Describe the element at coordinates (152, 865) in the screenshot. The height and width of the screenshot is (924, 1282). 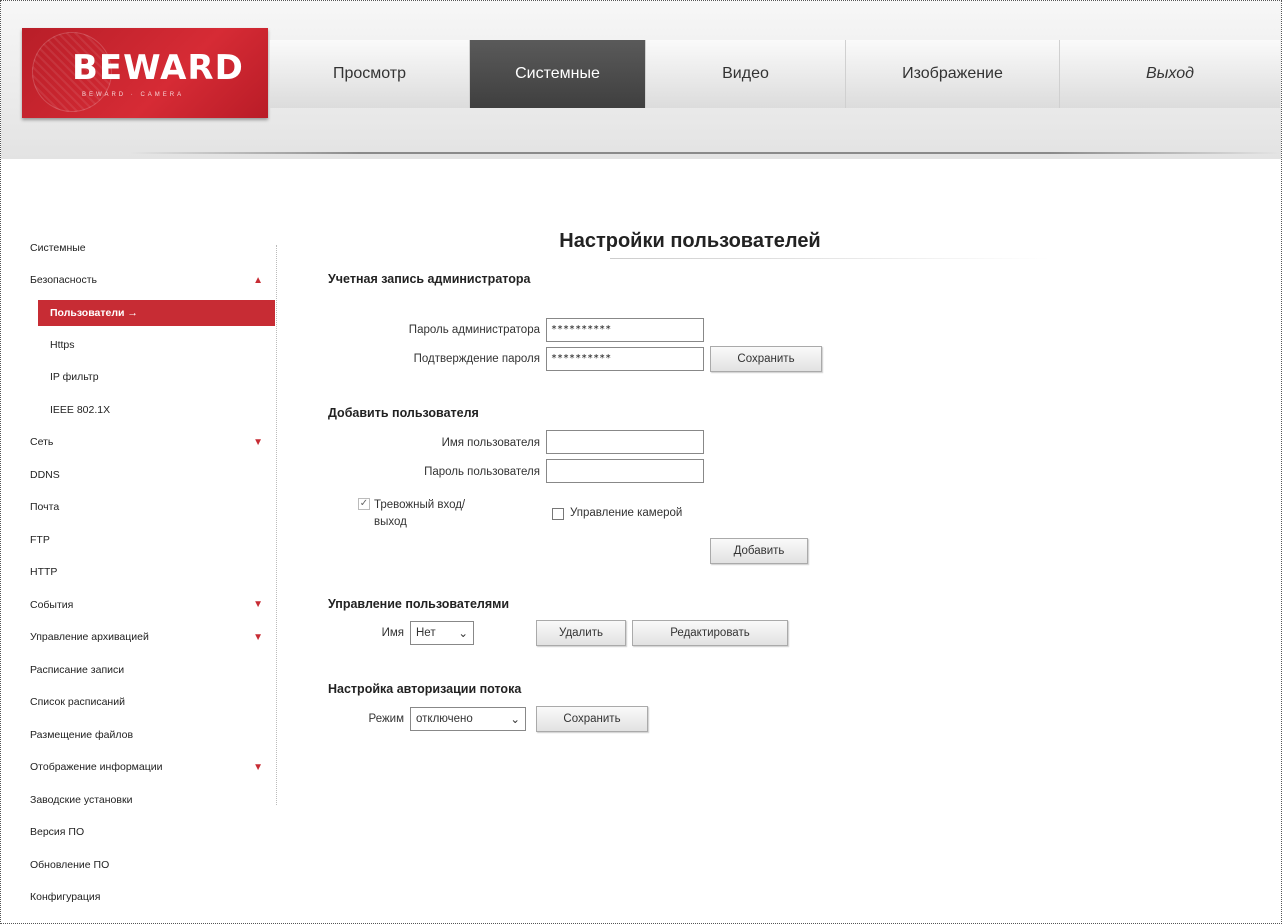
I see `sidebar-item-firmware-update: Обновление ПО` at that location.